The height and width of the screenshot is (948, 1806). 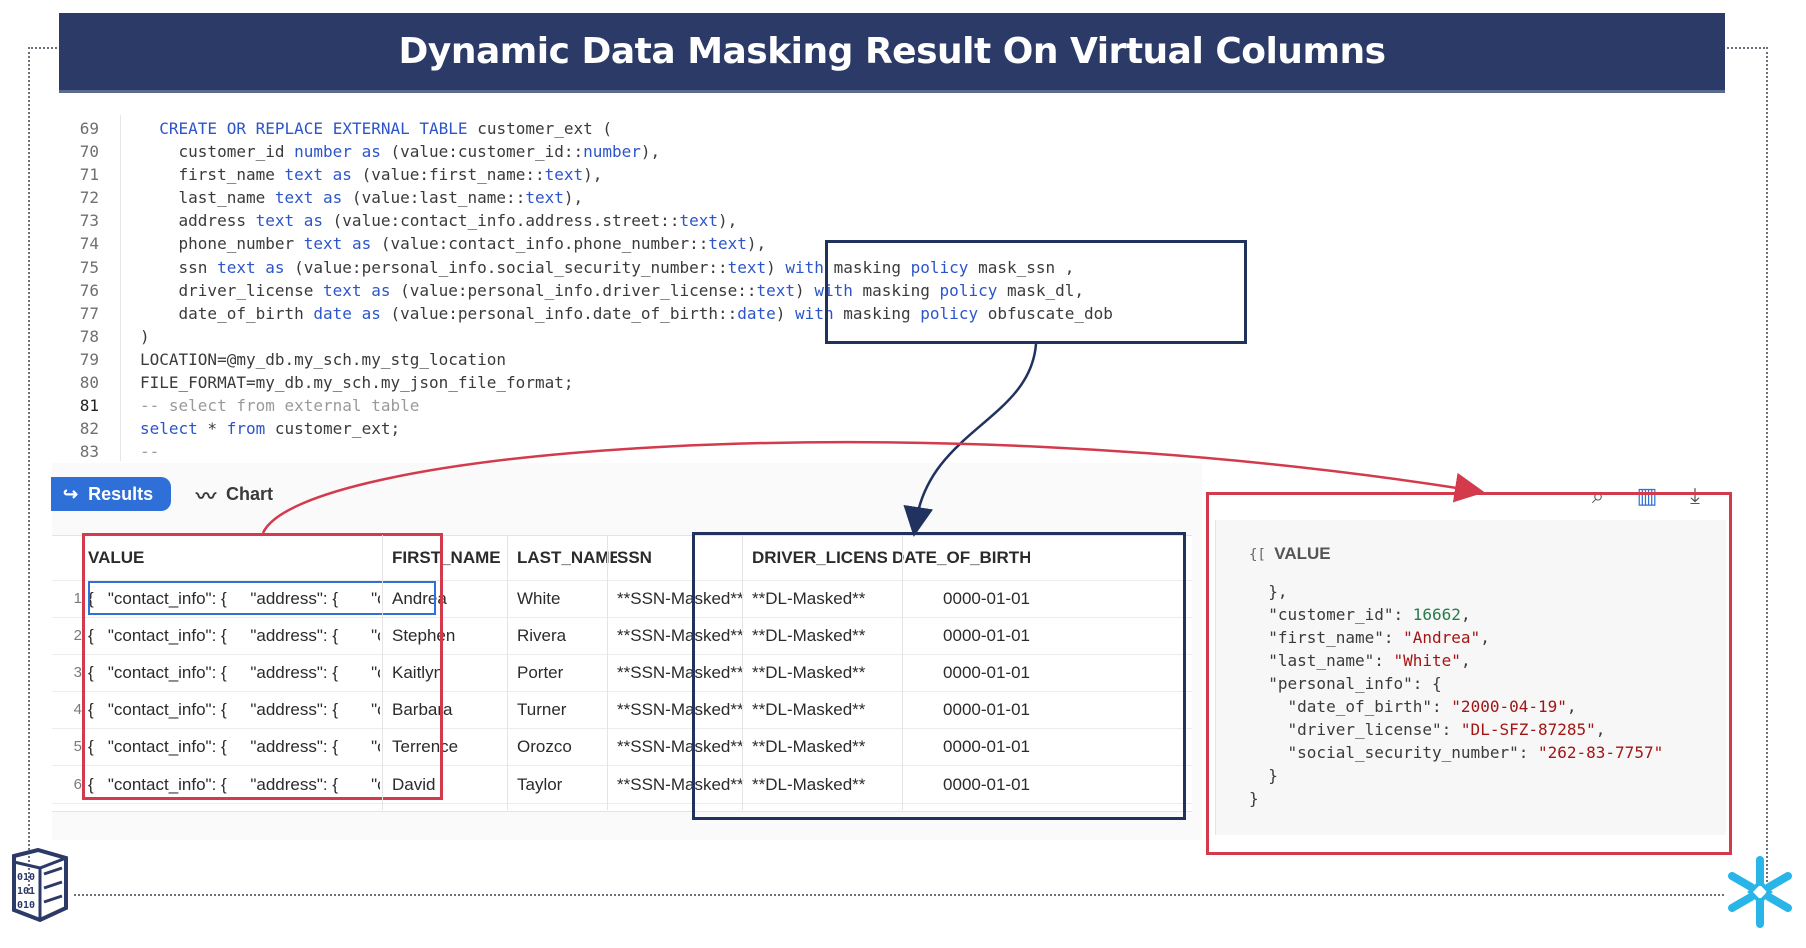 I want to click on code-text: LOCATION=@my_db.my_sch.my_stg_location, so click(x=323, y=359).